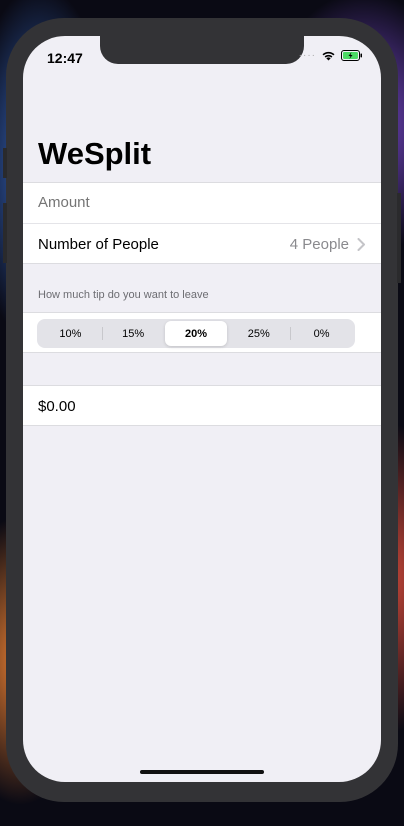 The width and height of the screenshot is (404, 826). I want to click on status-time: 12:47, so click(65, 58).